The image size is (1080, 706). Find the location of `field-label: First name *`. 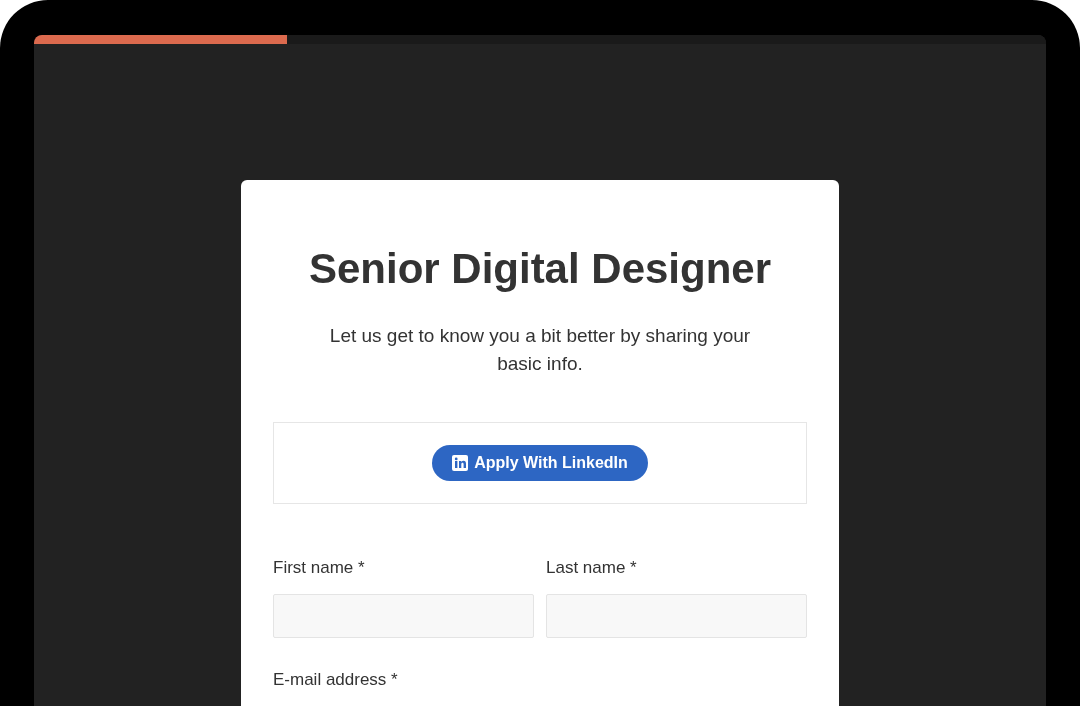

field-label: First name * is located at coordinates (319, 568).